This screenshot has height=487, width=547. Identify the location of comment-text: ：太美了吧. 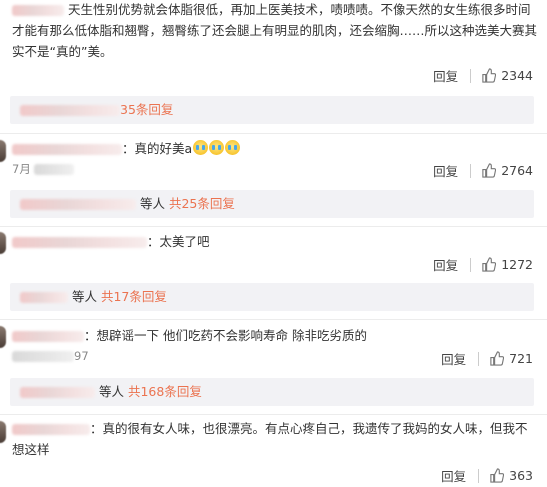
(111, 241).